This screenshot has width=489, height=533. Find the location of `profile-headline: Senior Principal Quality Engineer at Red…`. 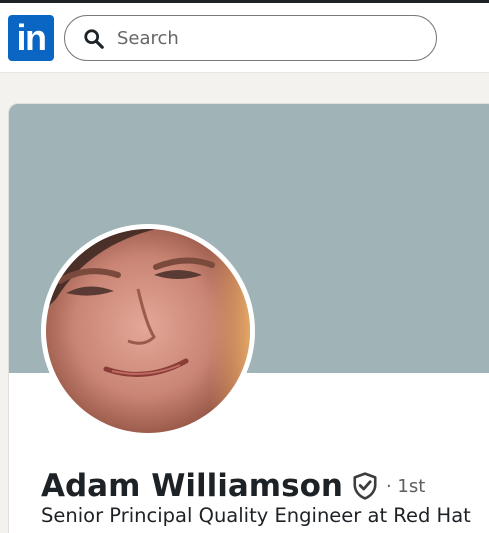

profile-headline: Senior Principal Quality Engineer at Red… is located at coordinates (256, 515).